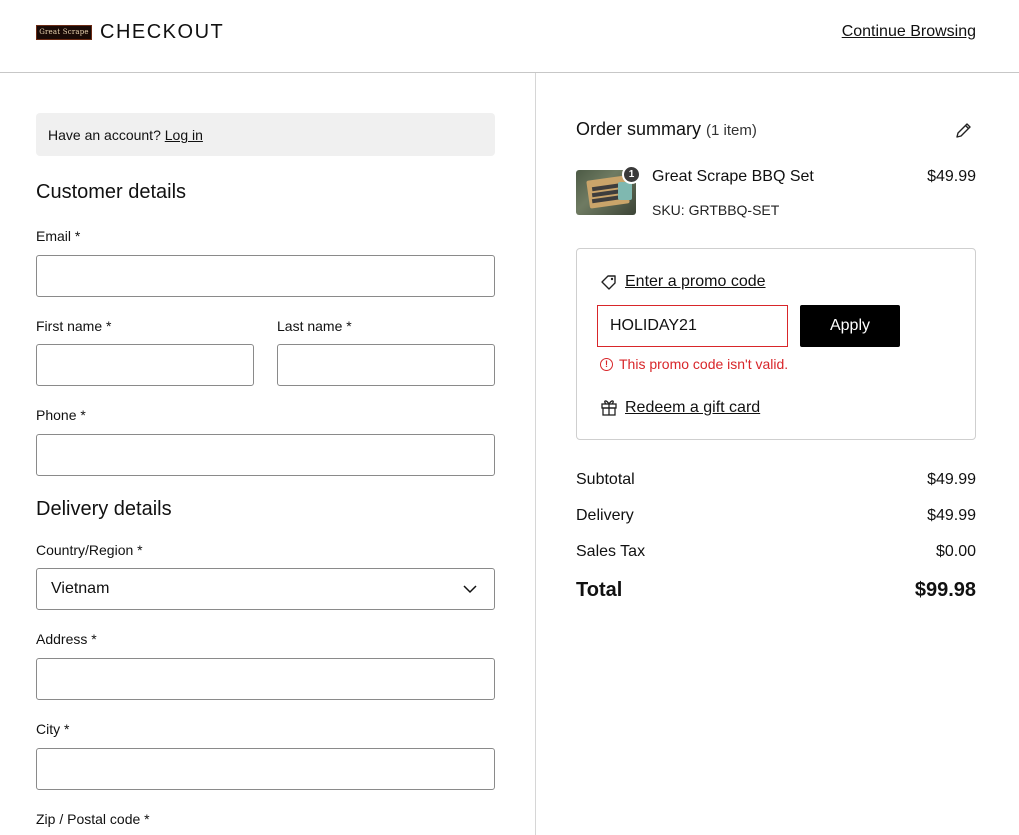 The width and height of the screenshot is (1019, 835). I want to click on subtotal-label: Subtotal, so click(605, 479).